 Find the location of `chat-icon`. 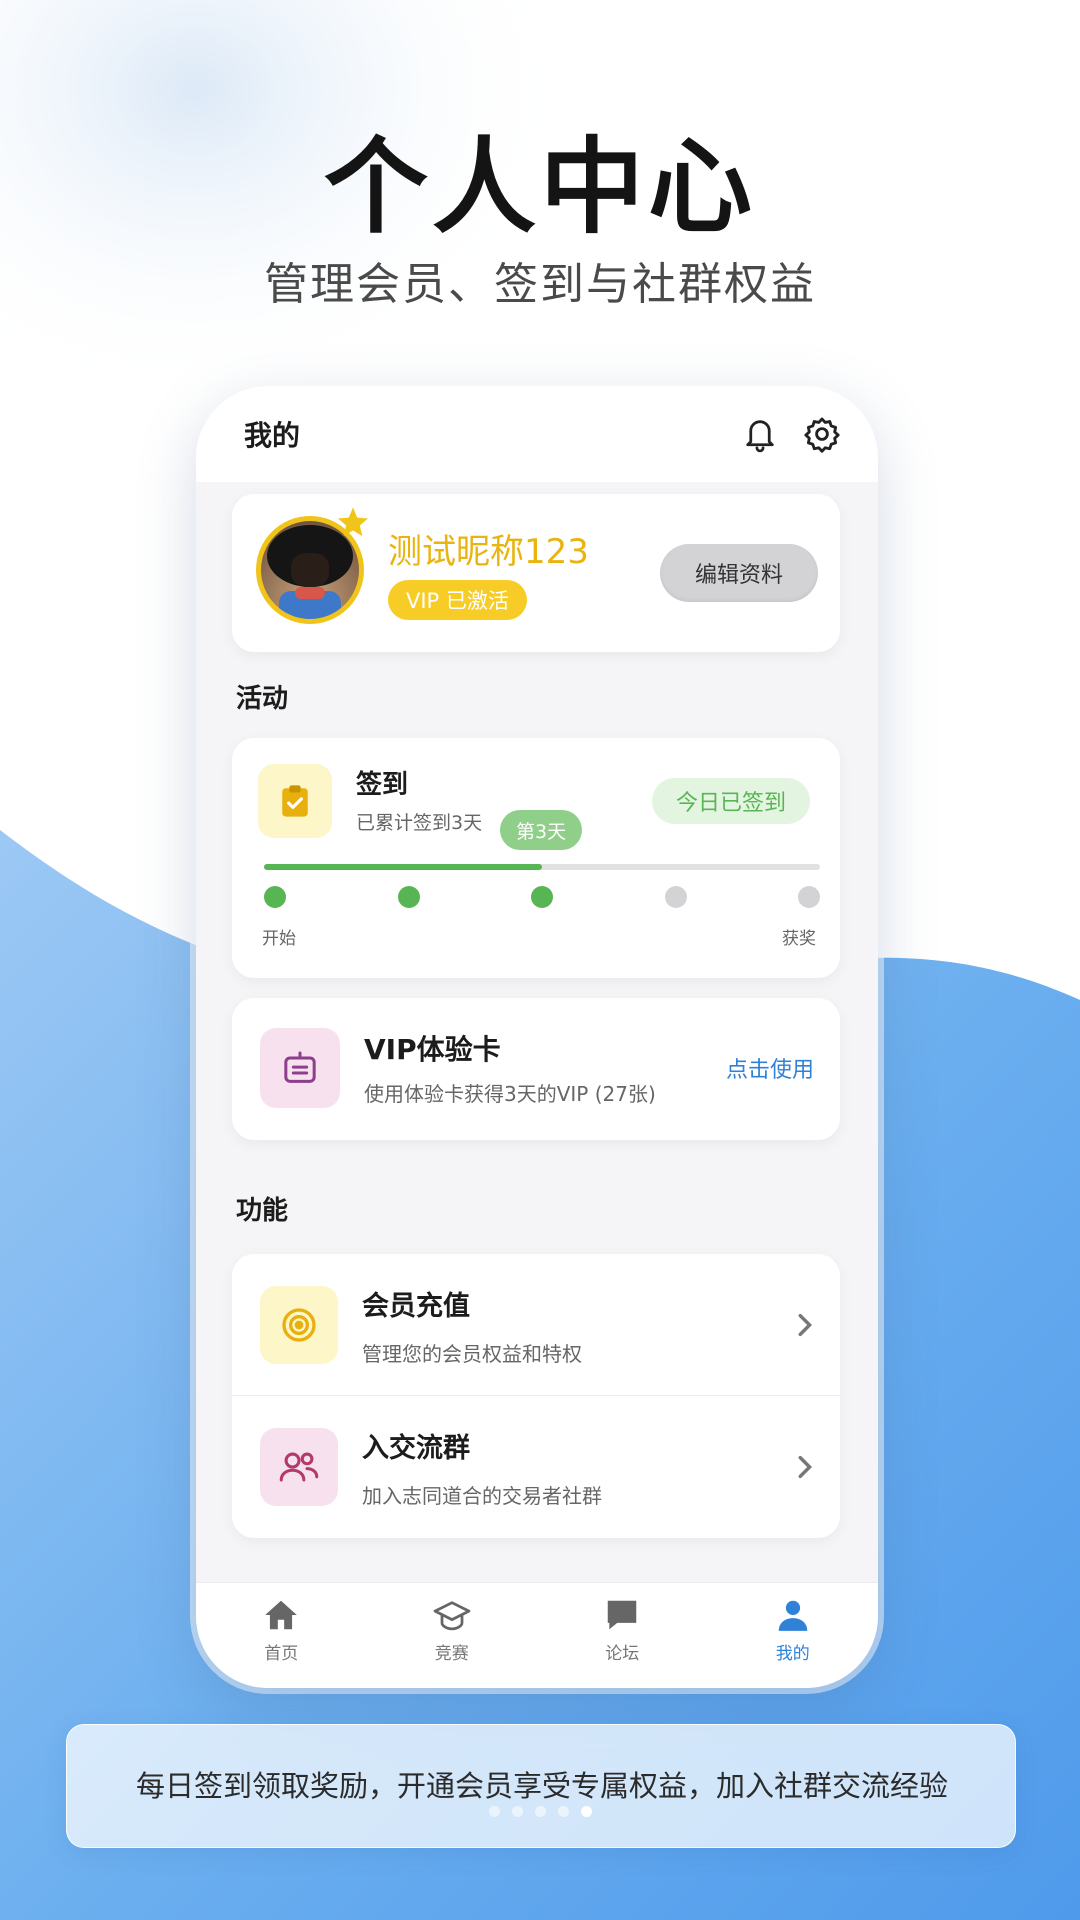

chat-icon is located at coordinates (622, 1615).